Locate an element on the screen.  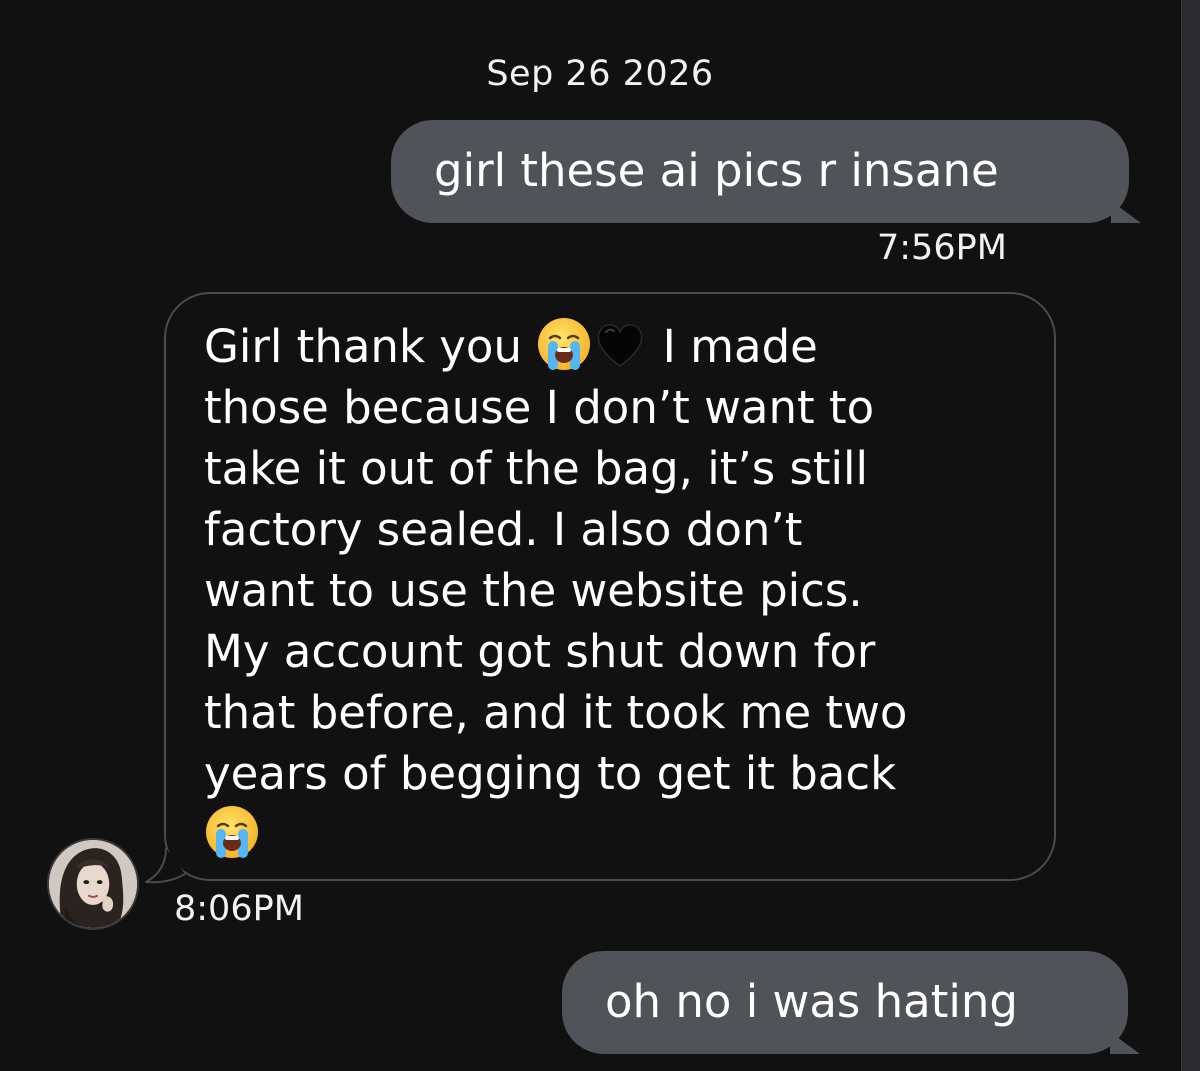
message-line: that before, and it took me two is located at coordinates (556, 712).